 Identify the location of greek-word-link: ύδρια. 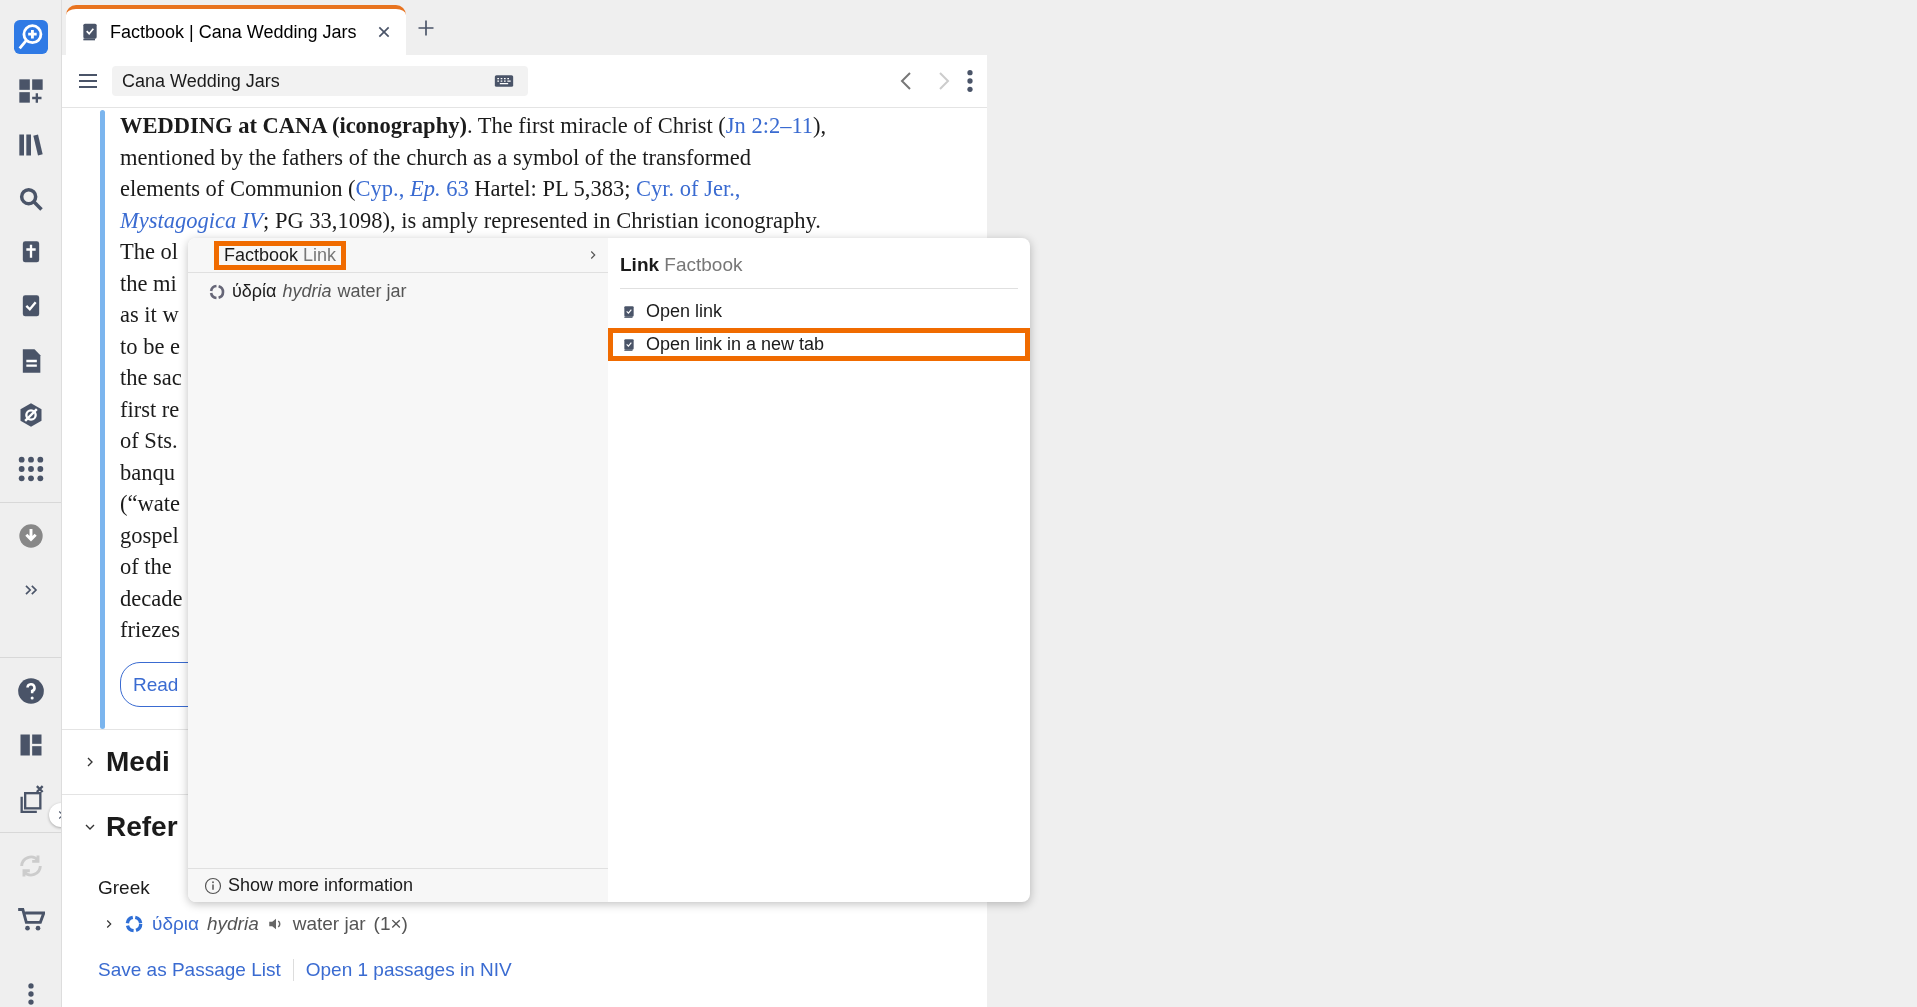
(175, 924).